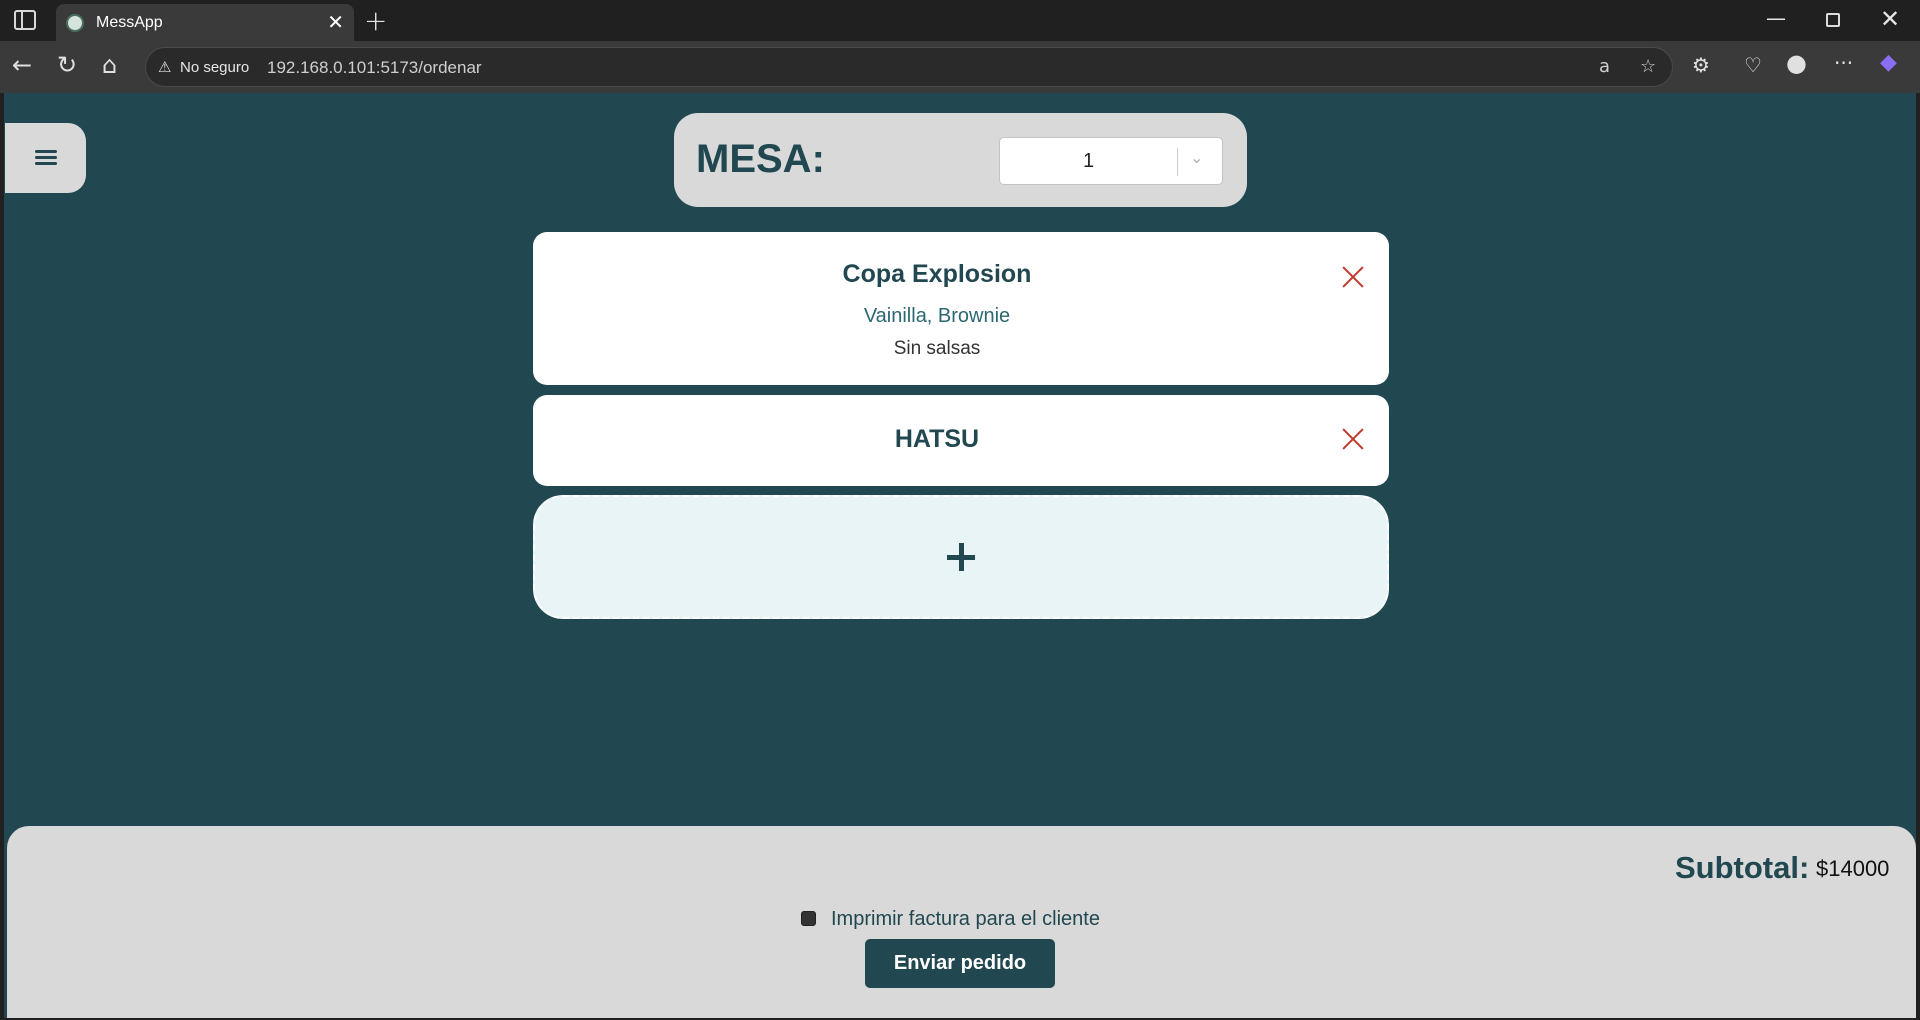  Describe the element at coordinates (1742, 867) in the screenshot. I see `subtotal-label: Subtotal:` at that location.